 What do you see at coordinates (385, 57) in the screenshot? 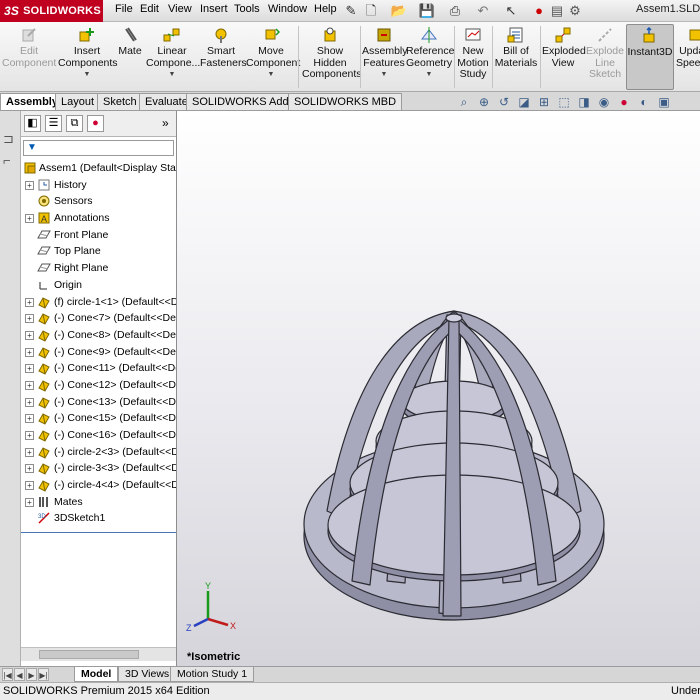
I see `assembly-features-button: Assembly Features ▼` at bounding box center [385, 57].